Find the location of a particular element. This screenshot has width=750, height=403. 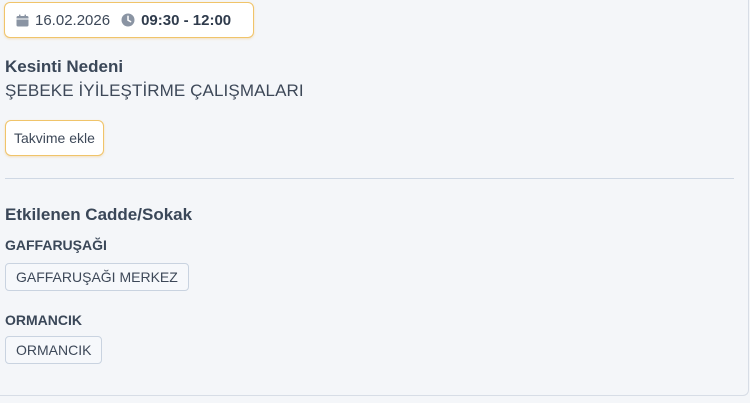

district-name: GAFFARUŞAĞI is located at coordinates (56, 245).